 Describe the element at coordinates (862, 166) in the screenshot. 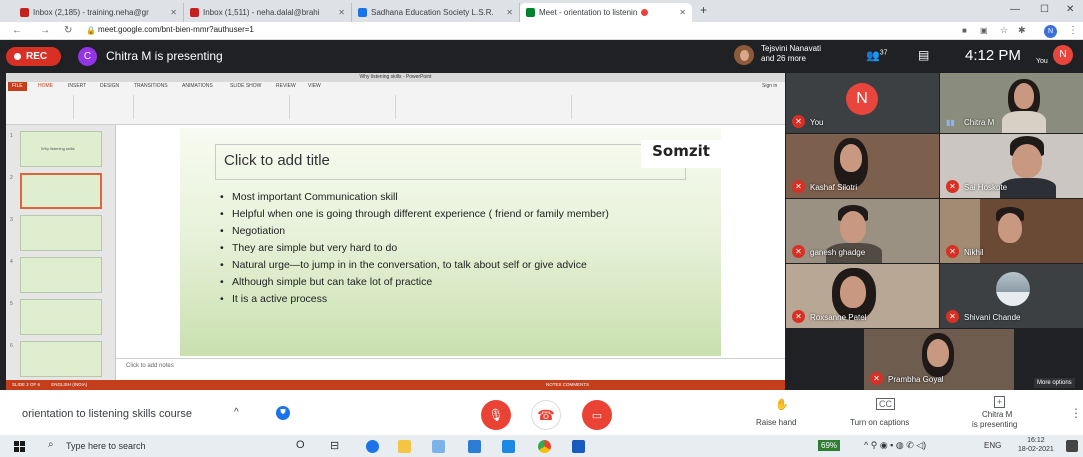

I see `participant-tile-kashaf: ✕ Kashaf Silotri` at that location.